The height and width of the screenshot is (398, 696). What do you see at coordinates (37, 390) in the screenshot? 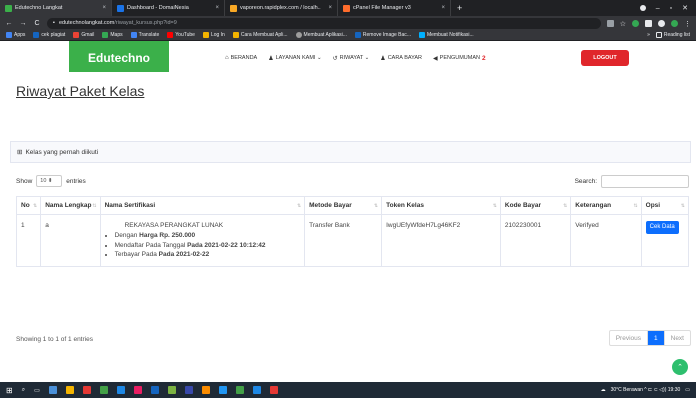
I see `task-view-icon: ▭` at bounding box center [37, 390].